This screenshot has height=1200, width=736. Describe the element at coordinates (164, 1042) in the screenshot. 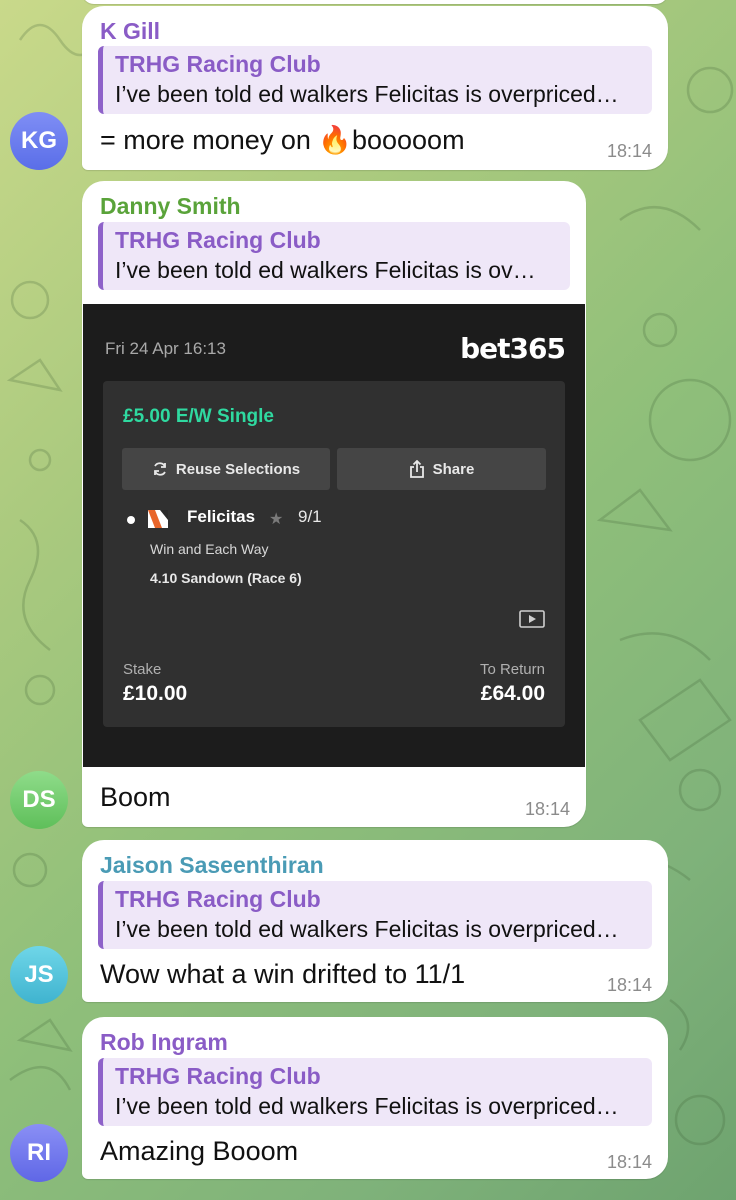

I see `sender-name: Rob Ingram` at that location.